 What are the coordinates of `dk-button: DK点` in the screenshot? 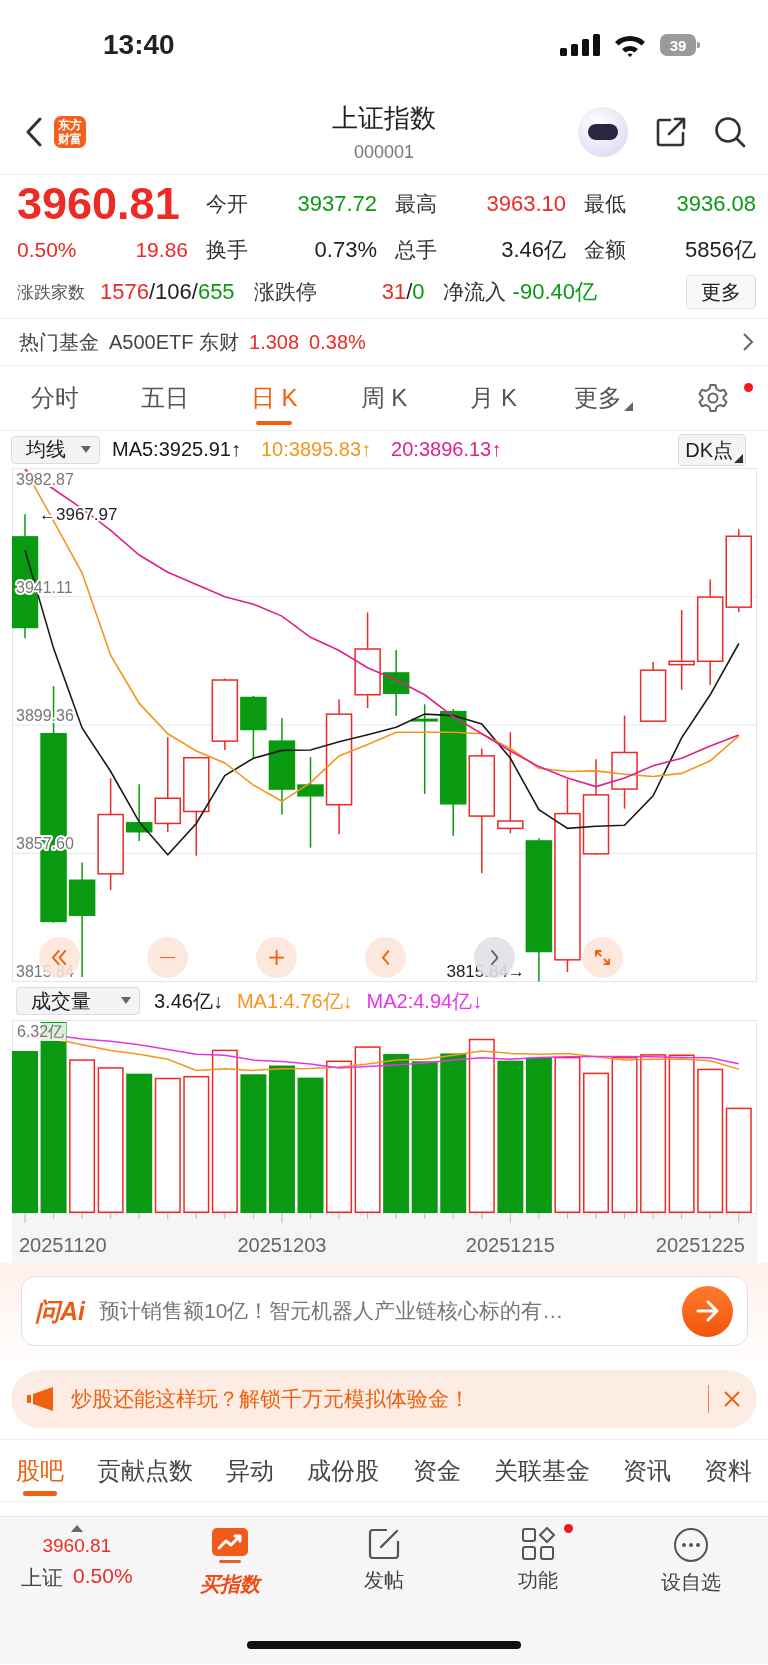 It's located at (712, 449).